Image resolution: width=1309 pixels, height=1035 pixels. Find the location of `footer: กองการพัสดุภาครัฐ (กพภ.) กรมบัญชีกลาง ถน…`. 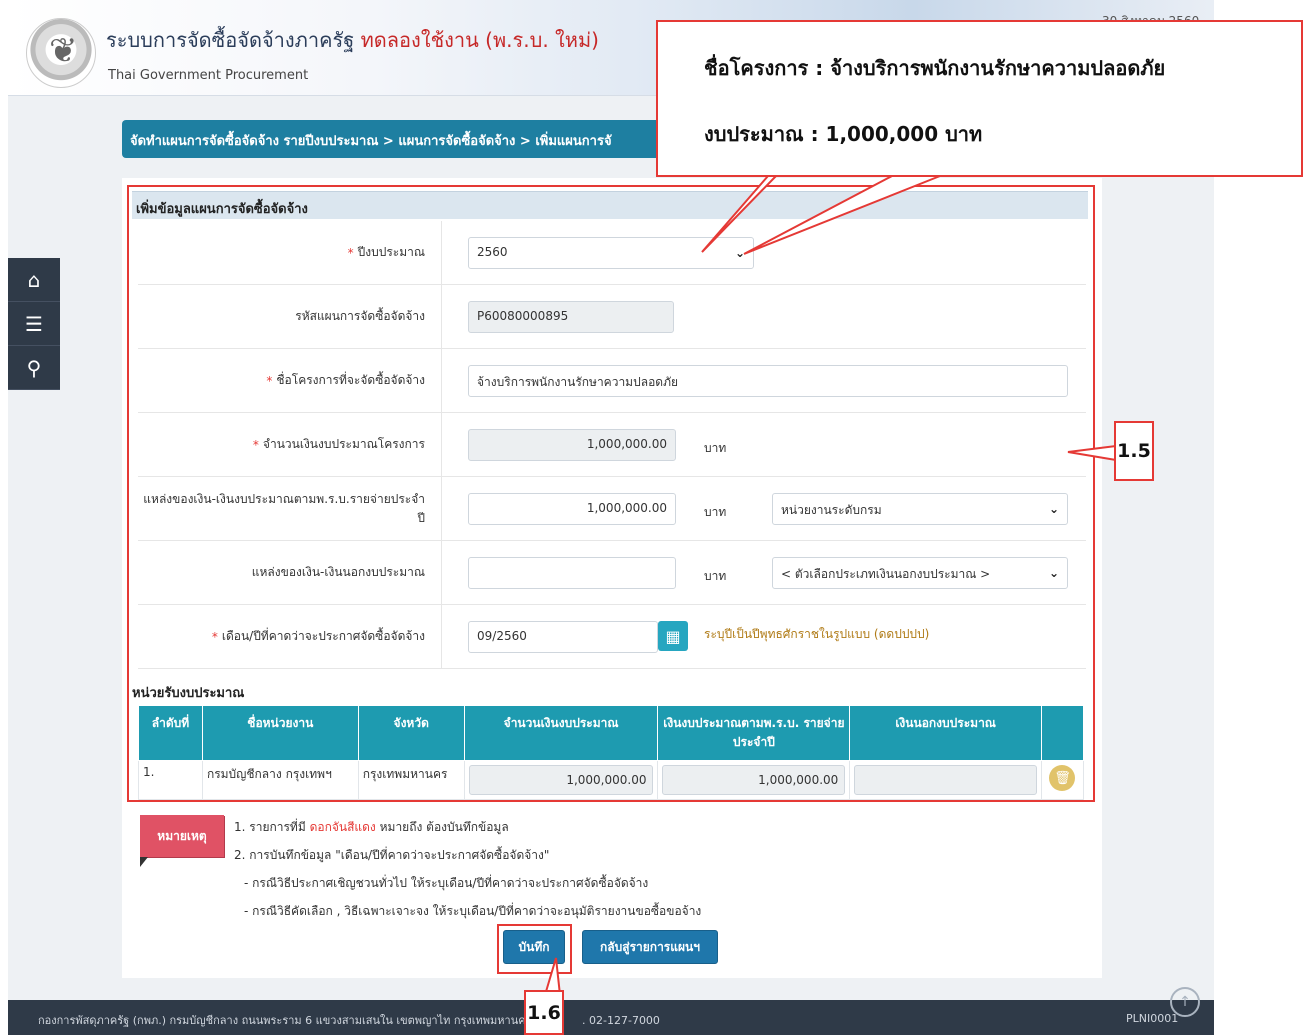

footer: กองการพัสดุภาครัฐ (กพภ.) กรมบัญชีกลาง ถน… is located at coordinates (611, 1017).